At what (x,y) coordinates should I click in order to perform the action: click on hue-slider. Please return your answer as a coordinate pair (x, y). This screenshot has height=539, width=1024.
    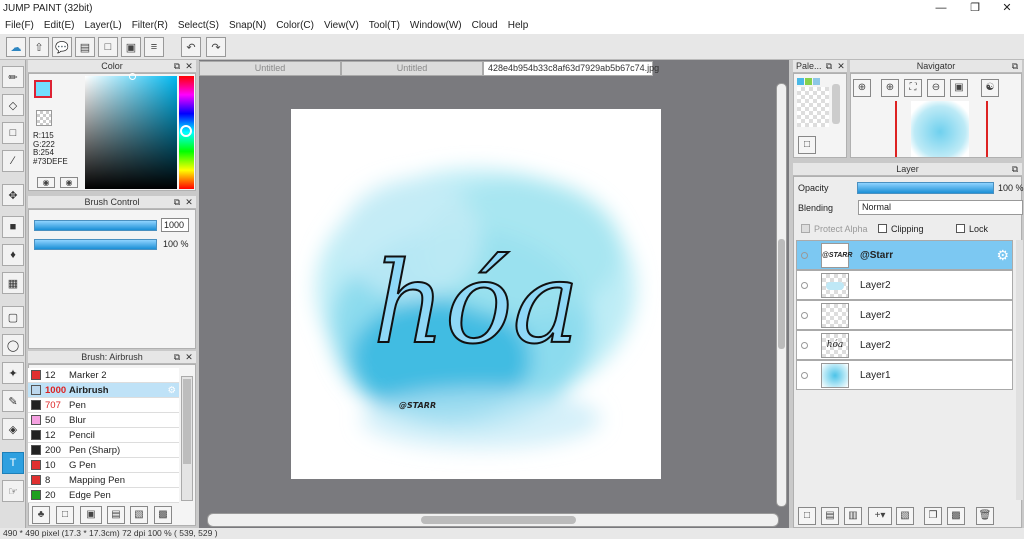
    Looking at the image, I should click on (186, 132).